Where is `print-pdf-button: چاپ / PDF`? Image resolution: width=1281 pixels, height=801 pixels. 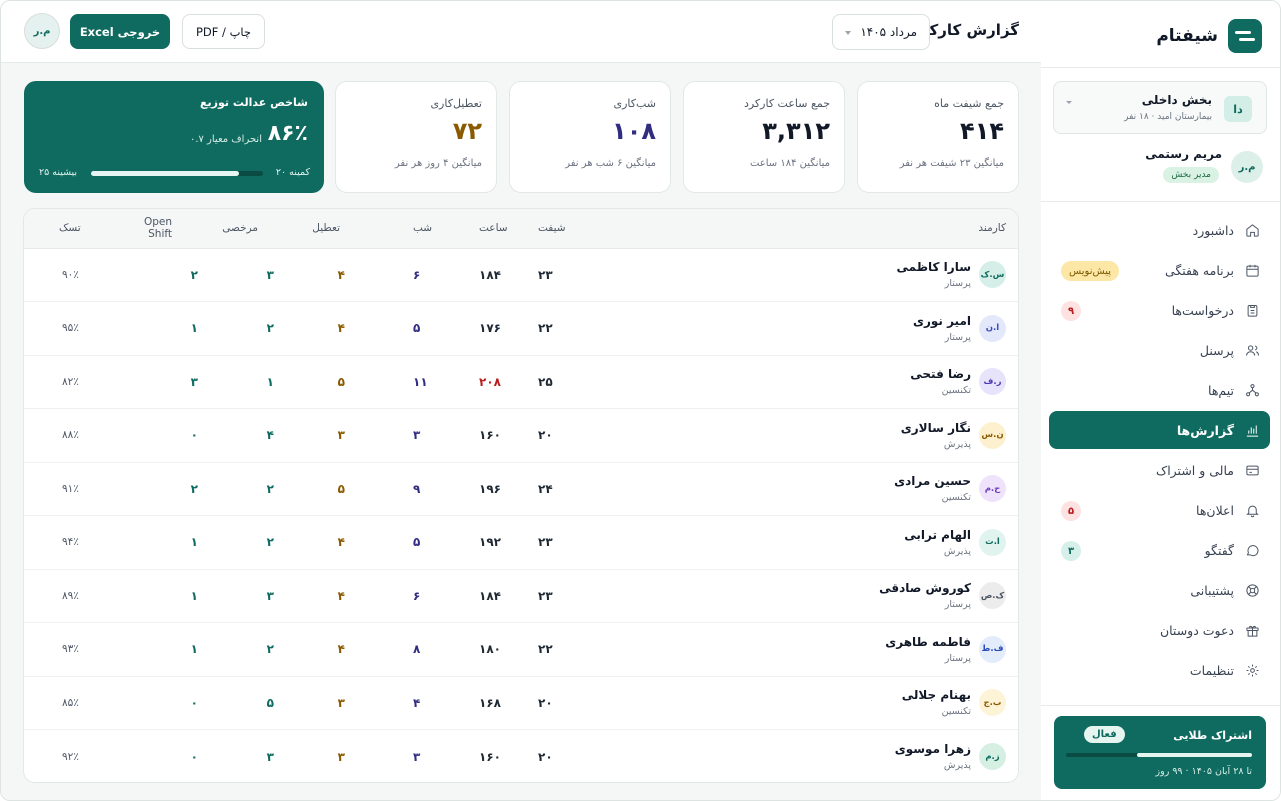 print-pdf-button: چاپ / PDF is located at coordinates (223, 31).